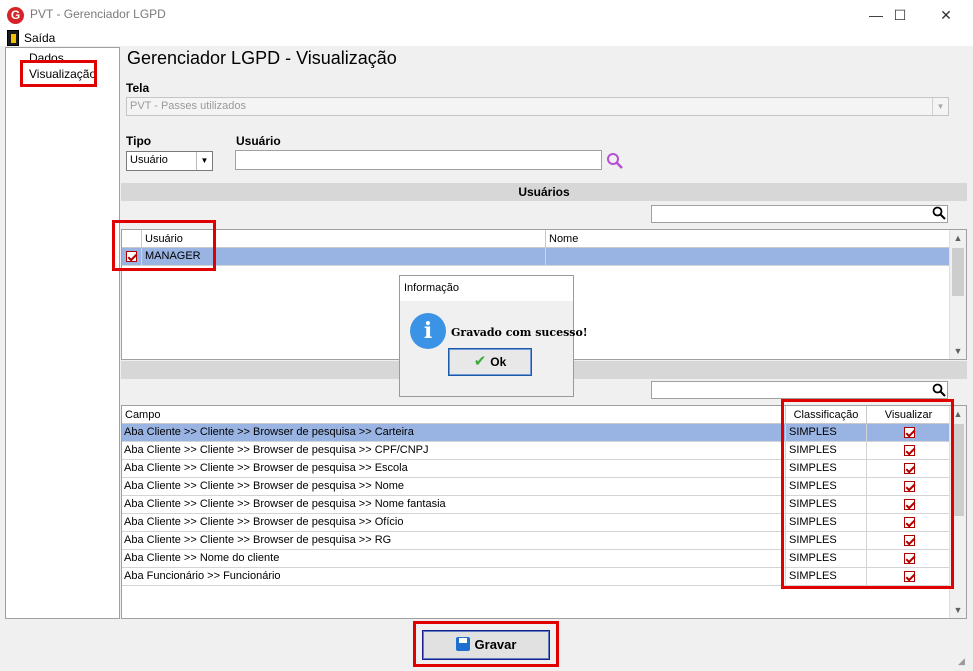 This screenshot has width=973, height=671. I want to click on cell-campo: Aba Funcionário >> Funcionário, so click(454, 576).